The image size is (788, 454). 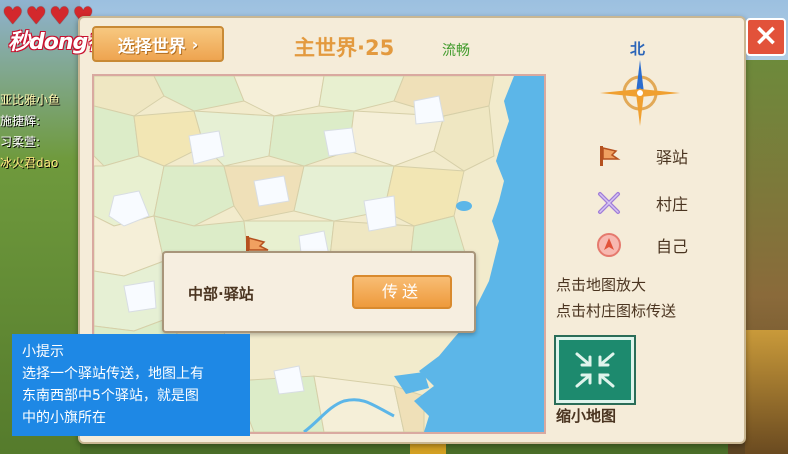 I want to click on station-flag-icon, so click(x=609, y=156).